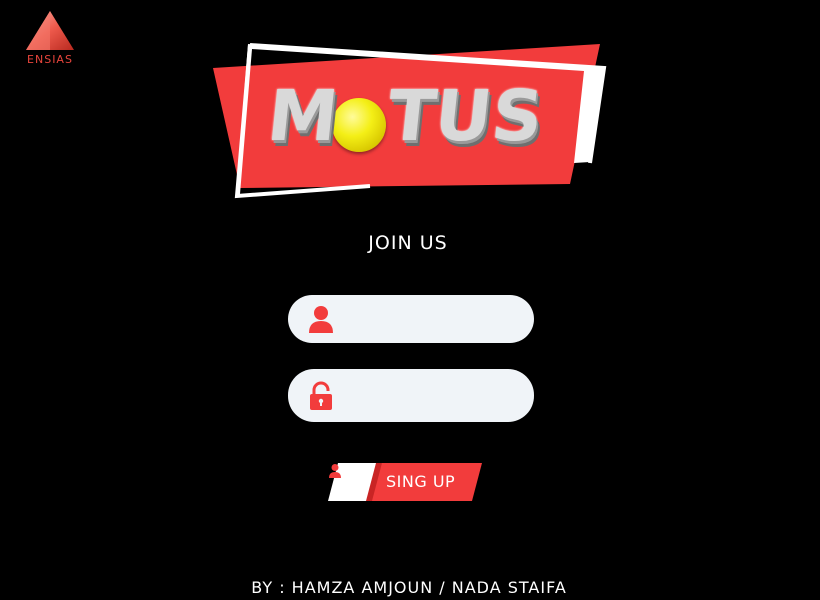 This screenshot has width=820, height=600. Describe the element at coordinates (302, 116) in the screenshot. I see `motus-letter-m: M` at that location.